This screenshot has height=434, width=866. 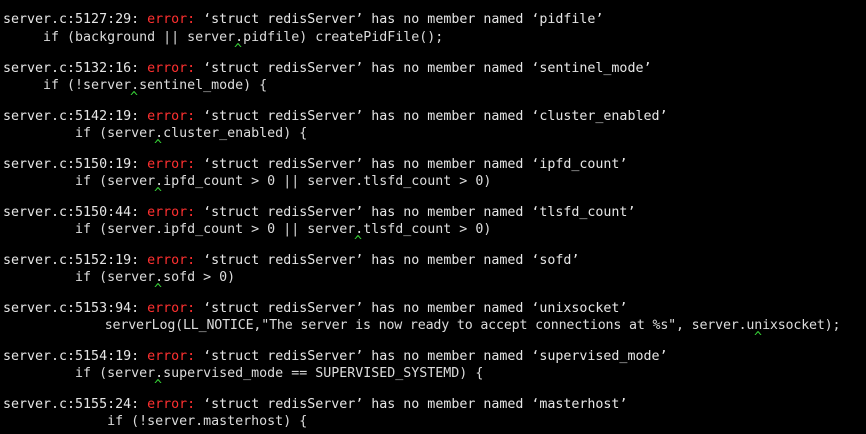 I want to click on source-line: if (server.sofd > 0), so click(x=119, y=277).